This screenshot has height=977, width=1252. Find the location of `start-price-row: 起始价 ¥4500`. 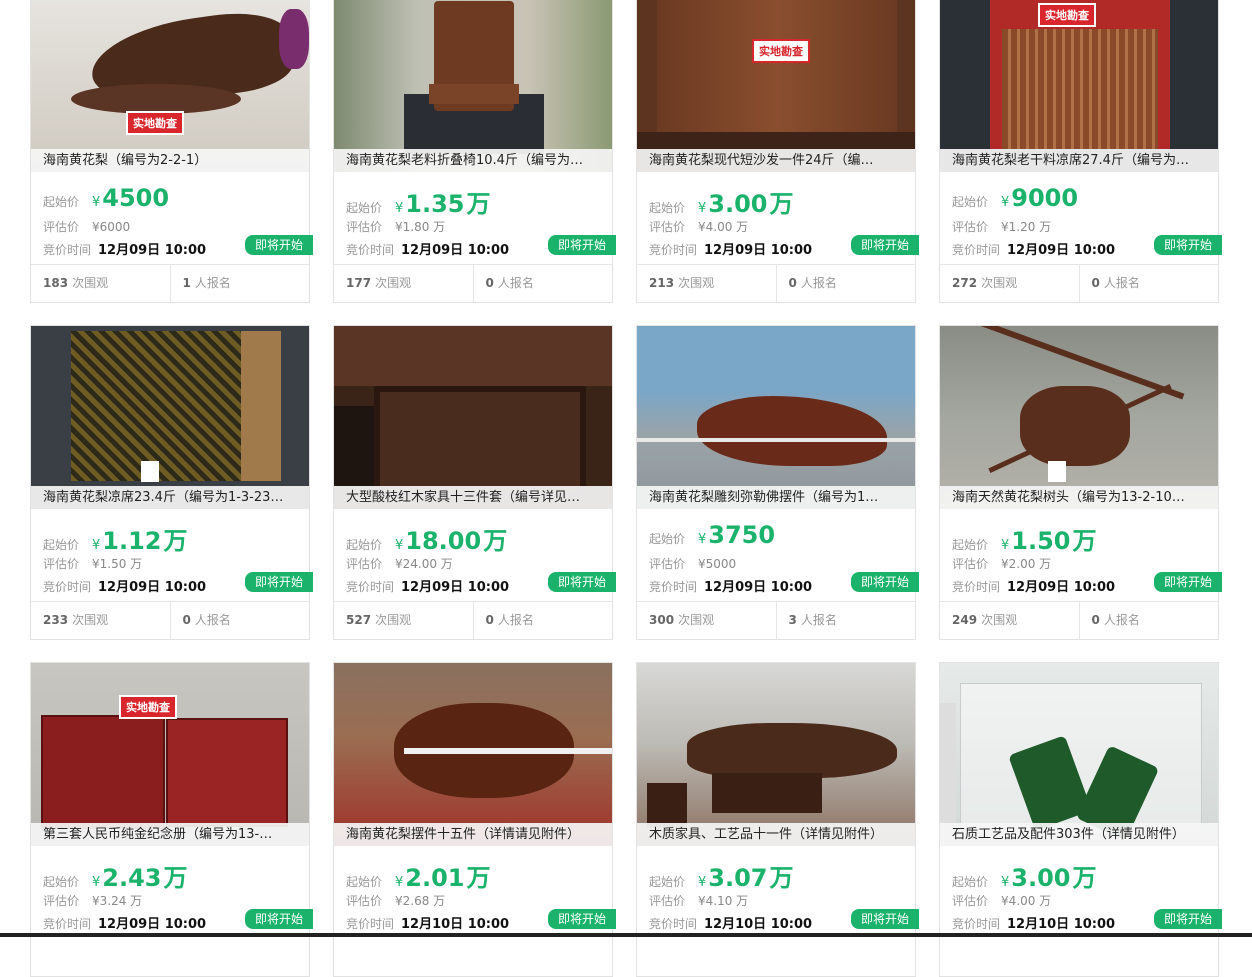

start-price-row: 起始价 ¥4500 is located at coordinates (106, 198).